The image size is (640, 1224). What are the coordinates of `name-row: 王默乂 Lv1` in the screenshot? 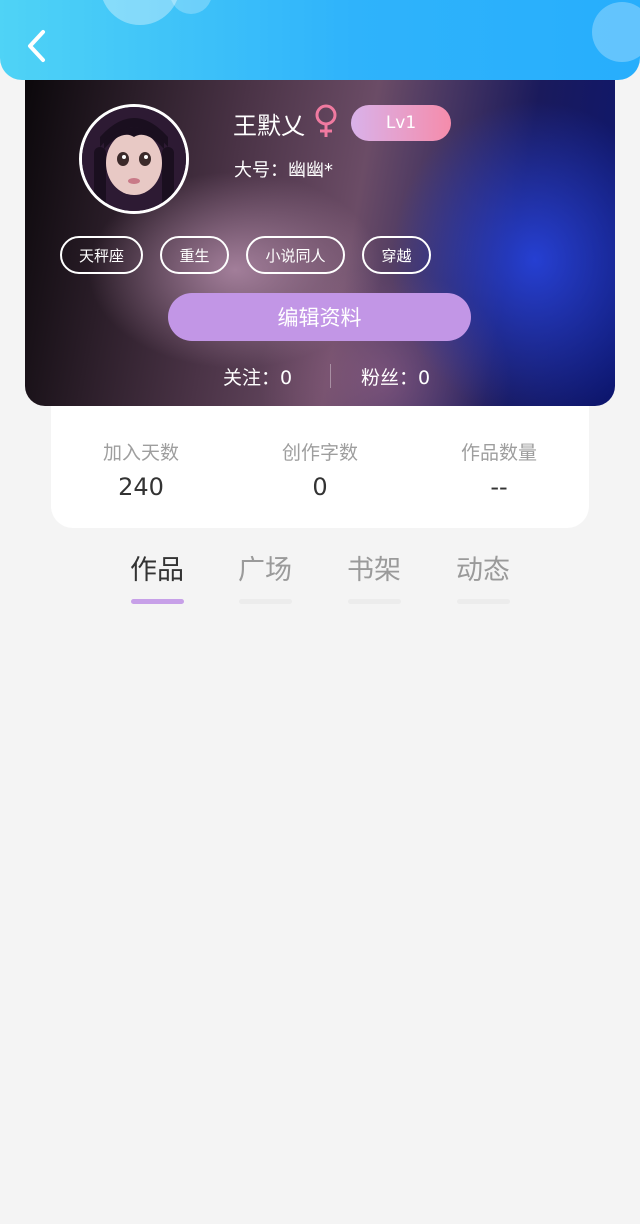 It's located at (342, 123).